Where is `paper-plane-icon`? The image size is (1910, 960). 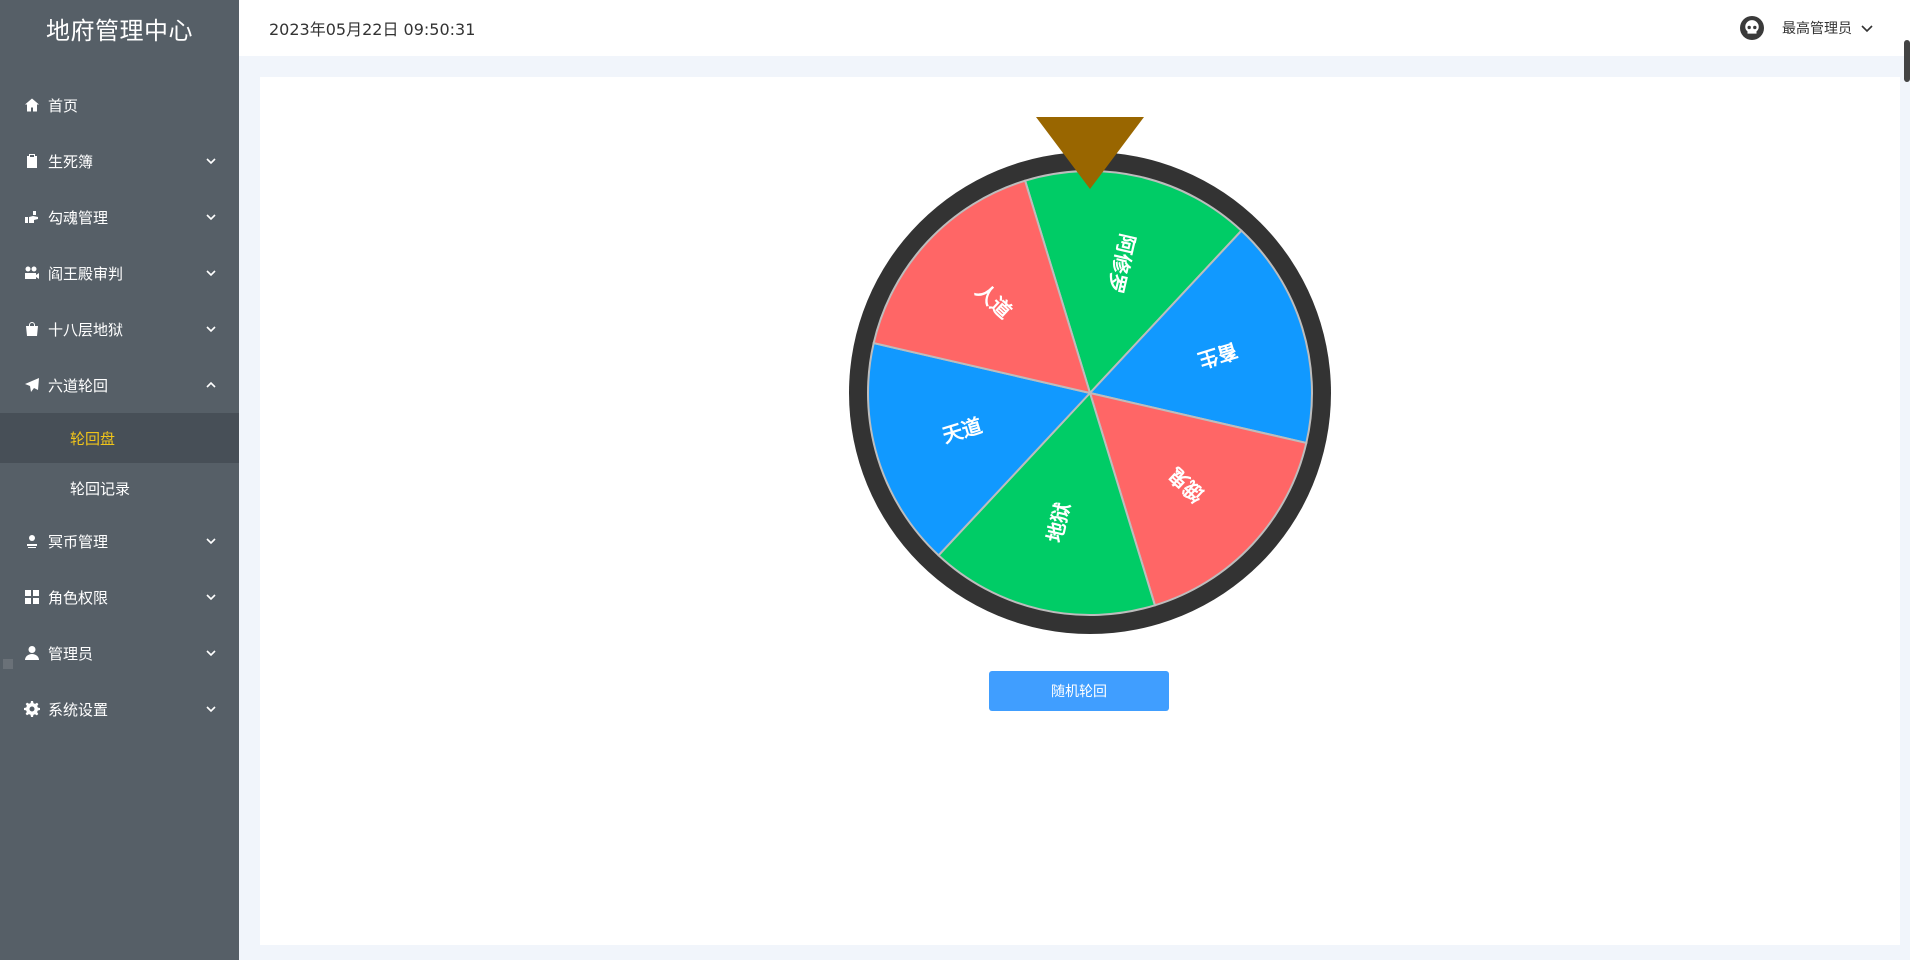 paper-plane-icon is located at coordinates (32, 385).